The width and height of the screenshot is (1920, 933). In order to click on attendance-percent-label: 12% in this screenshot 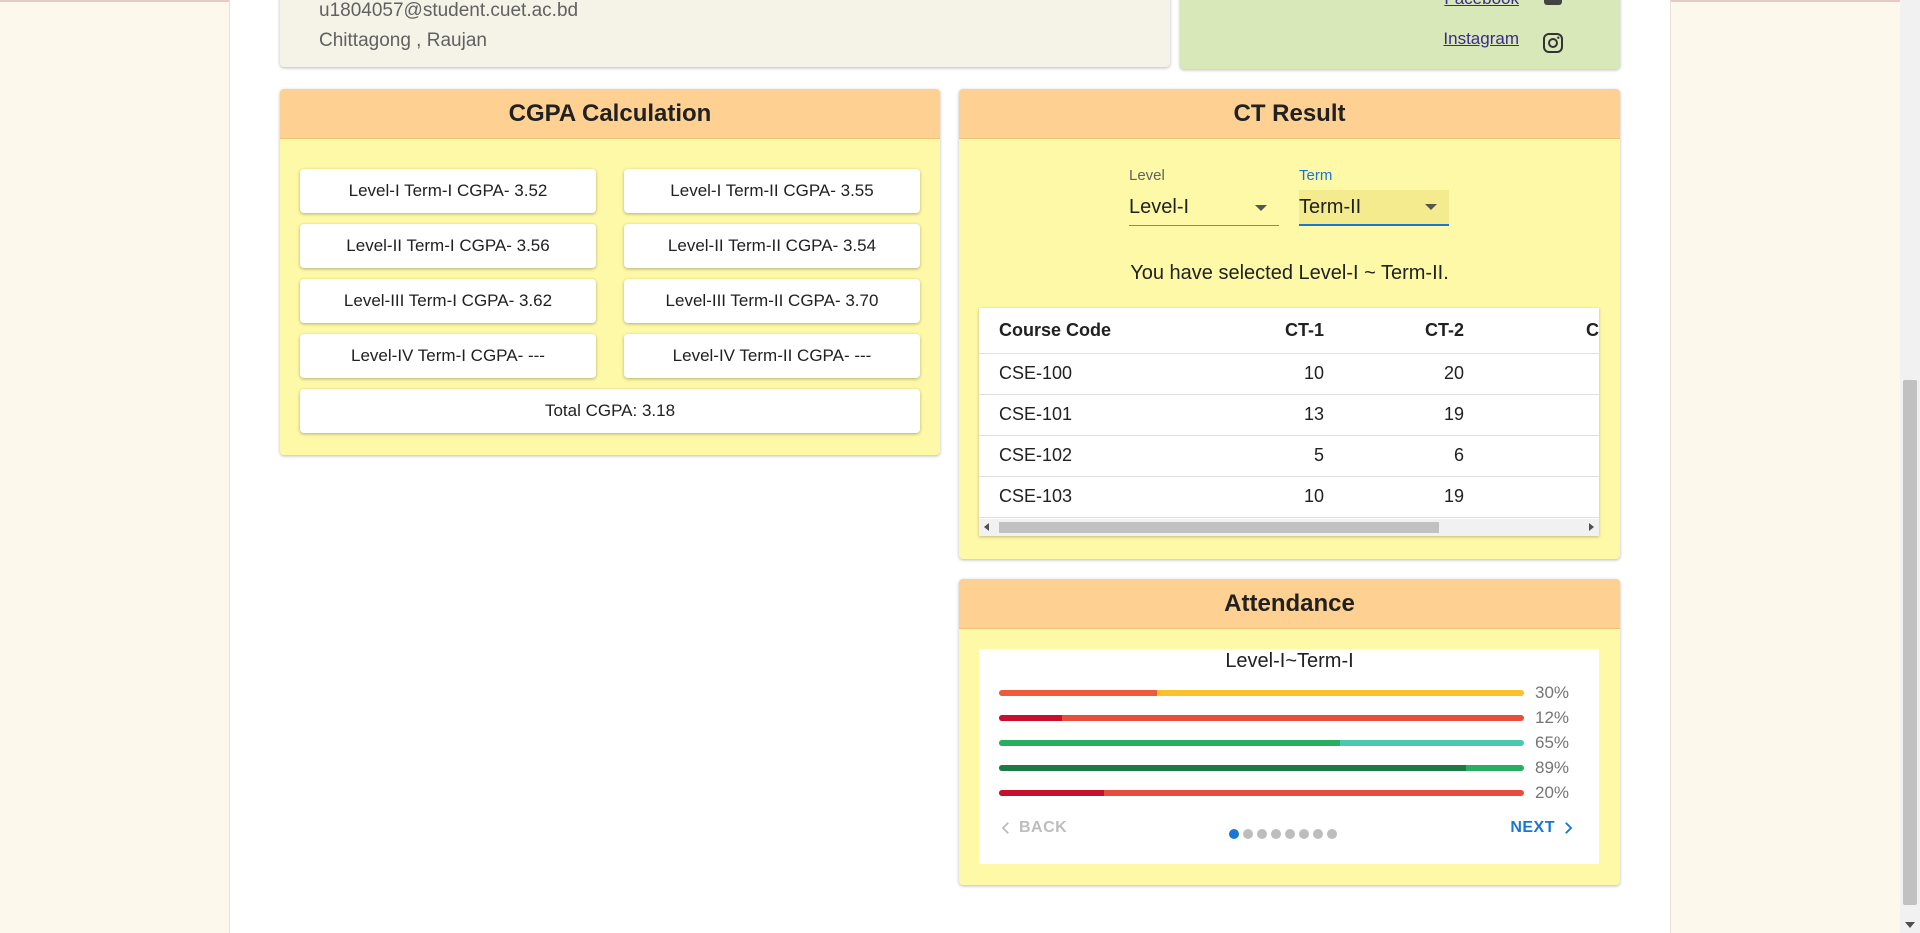, I will do `click(1552, 717)`.